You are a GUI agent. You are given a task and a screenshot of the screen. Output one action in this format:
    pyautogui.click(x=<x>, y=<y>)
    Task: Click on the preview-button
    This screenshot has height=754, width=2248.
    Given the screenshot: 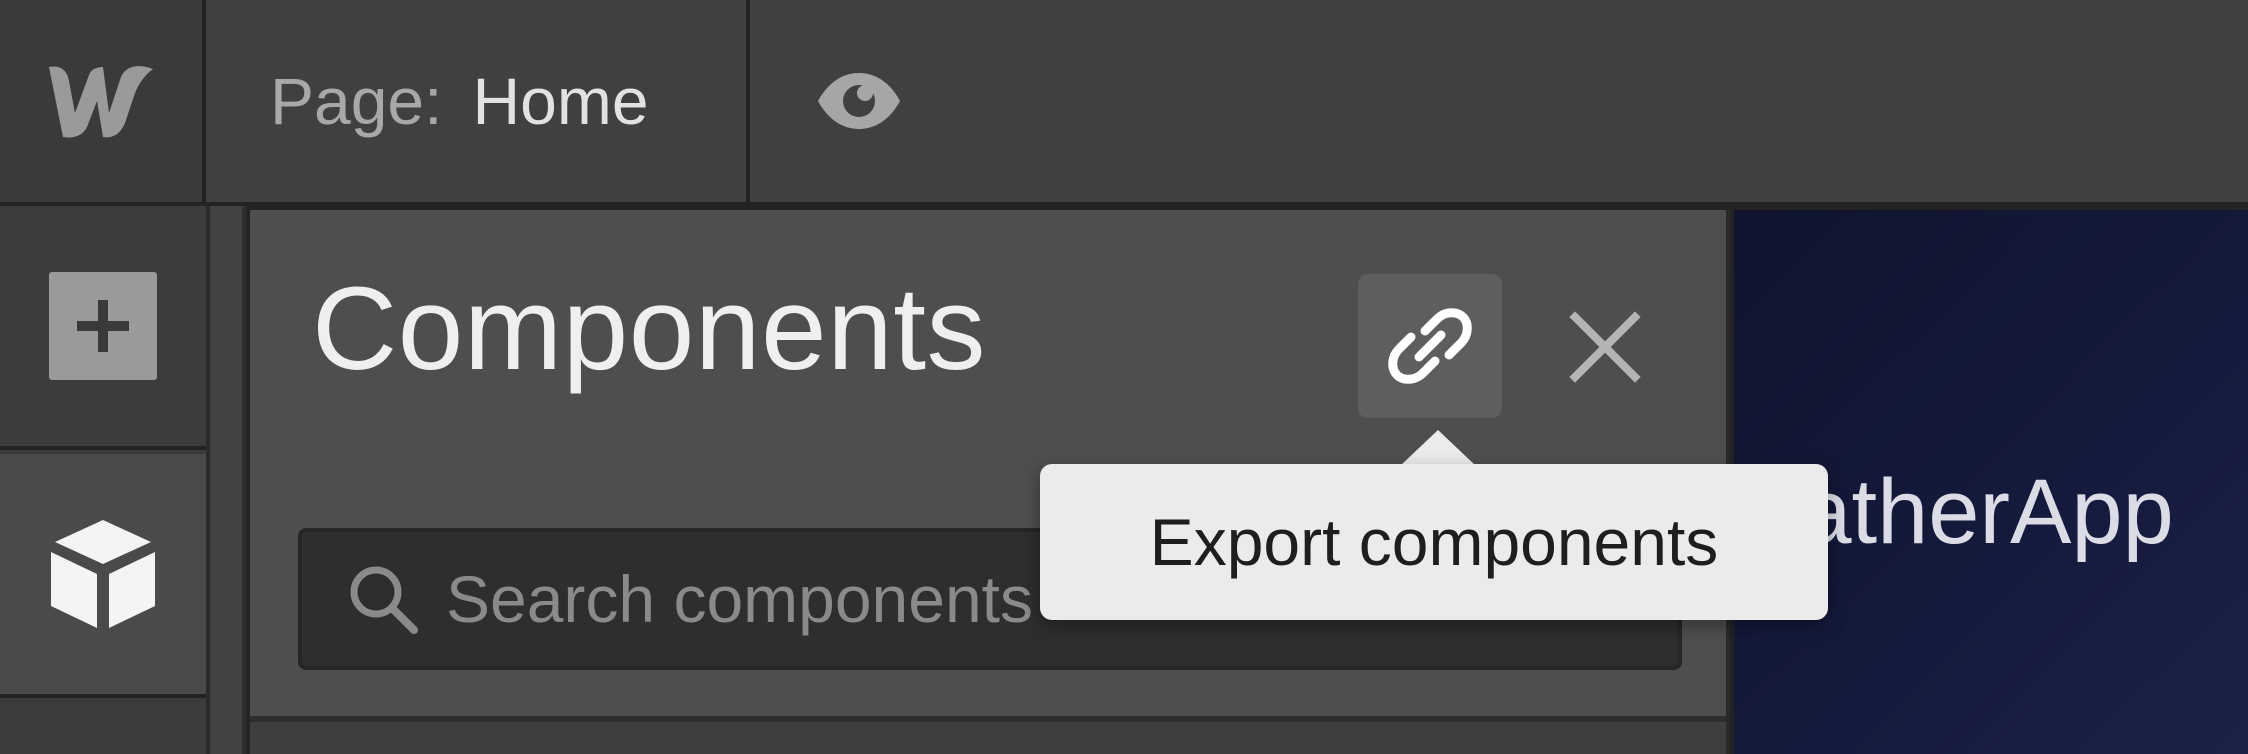 What is the action you would take?
    pyautogui.click(x=859, y=101)
    